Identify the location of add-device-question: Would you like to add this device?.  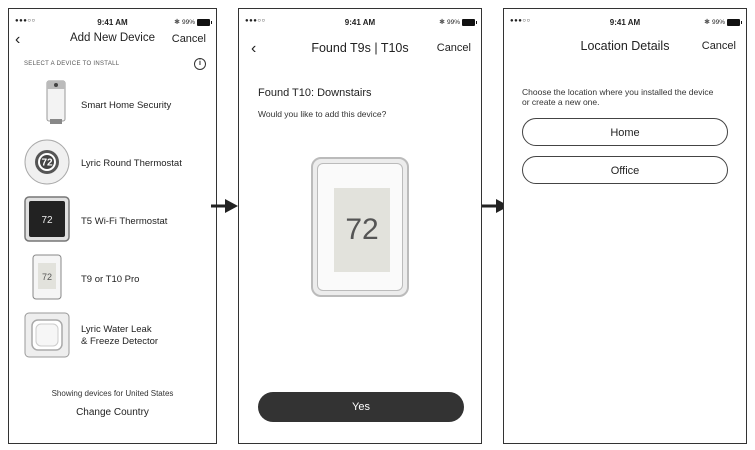
(322, 114).